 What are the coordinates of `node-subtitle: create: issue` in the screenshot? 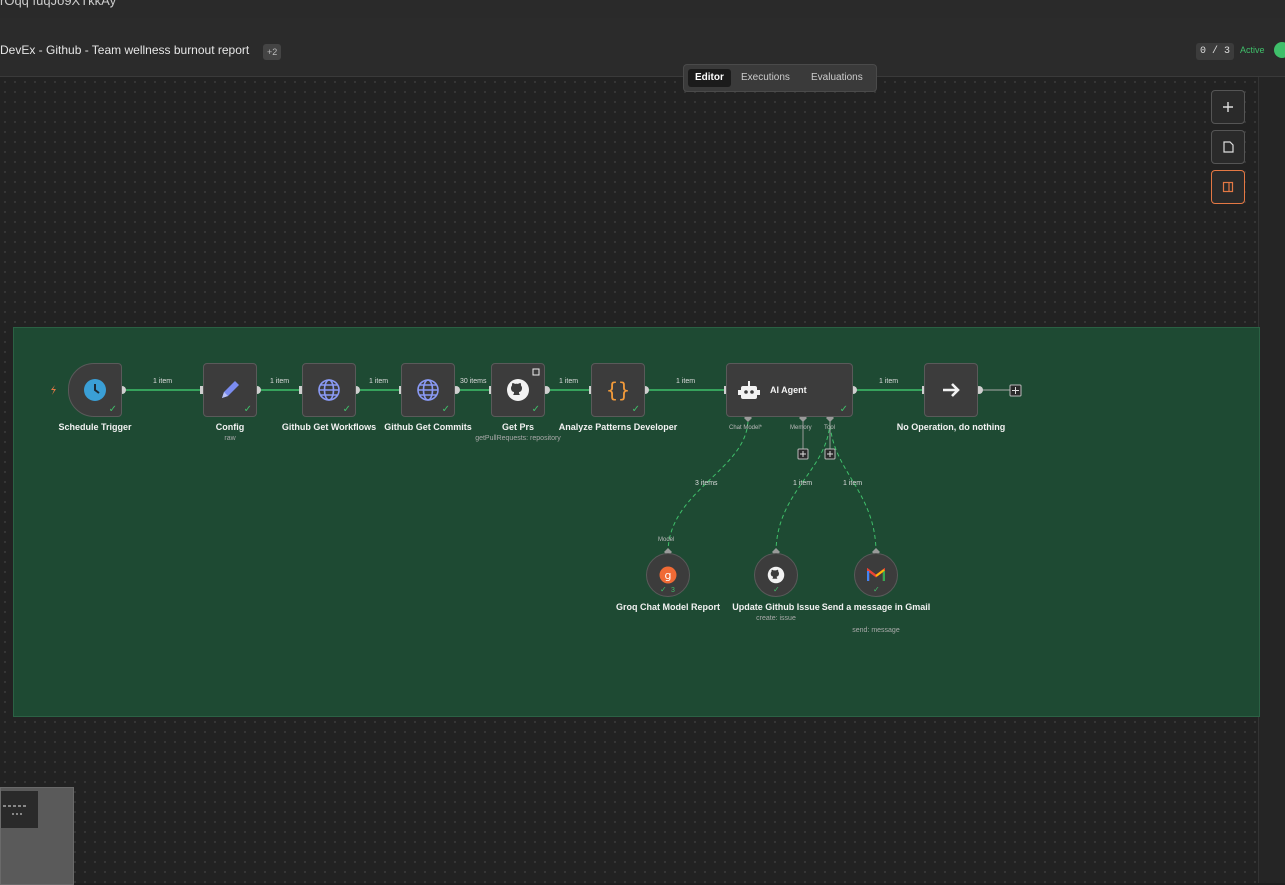 It's located at (776, 618).